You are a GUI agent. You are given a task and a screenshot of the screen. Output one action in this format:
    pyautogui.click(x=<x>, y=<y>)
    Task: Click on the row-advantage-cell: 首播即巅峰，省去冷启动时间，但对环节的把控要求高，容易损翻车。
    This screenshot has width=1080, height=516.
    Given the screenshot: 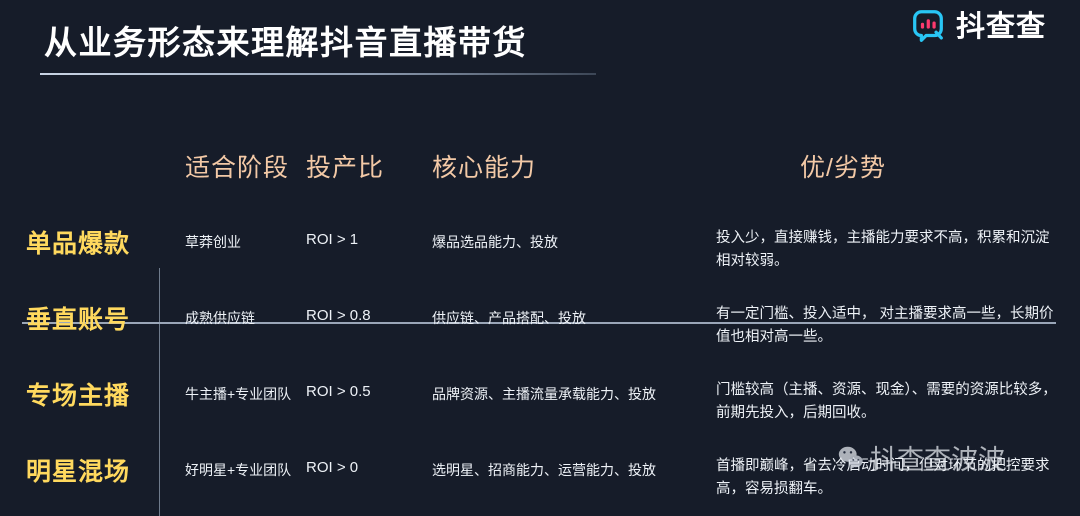 What is the action you would take?
    pyautogui.click(x=892, y=477)
    